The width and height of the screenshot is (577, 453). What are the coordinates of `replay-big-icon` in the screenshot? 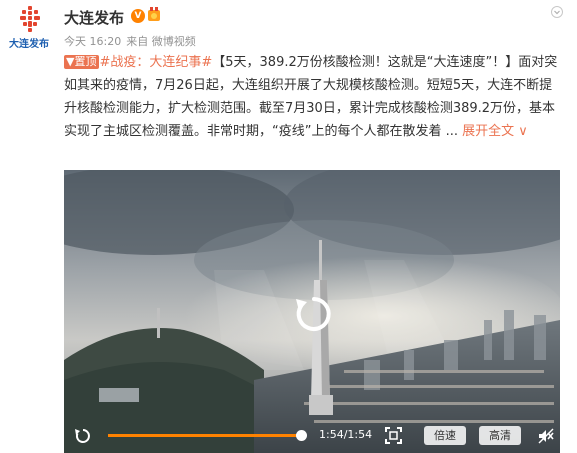 It's located at (314, 314).